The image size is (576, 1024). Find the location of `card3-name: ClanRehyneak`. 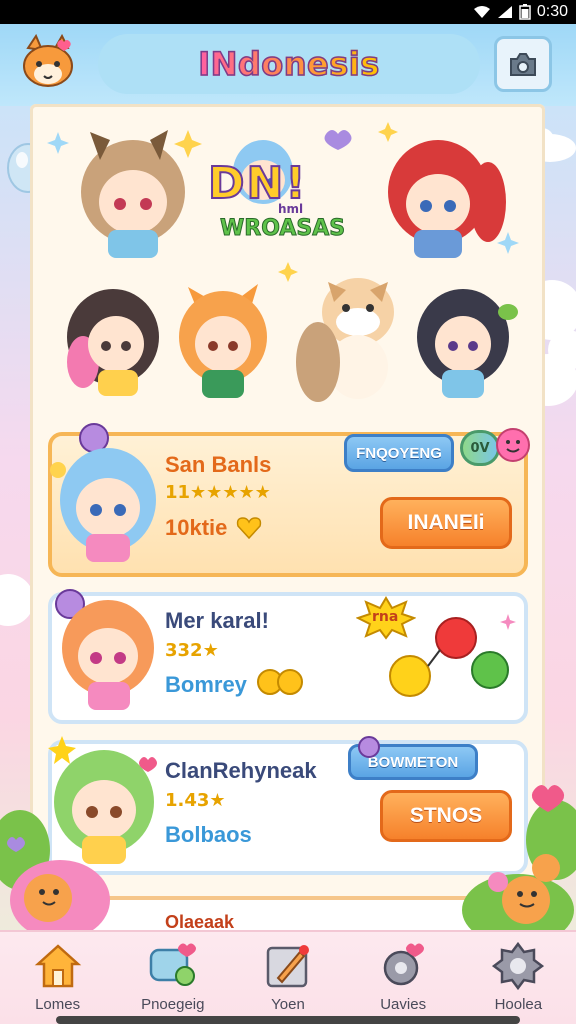

card3-name: ClanRehyneak is located at coordinates (241, 770).